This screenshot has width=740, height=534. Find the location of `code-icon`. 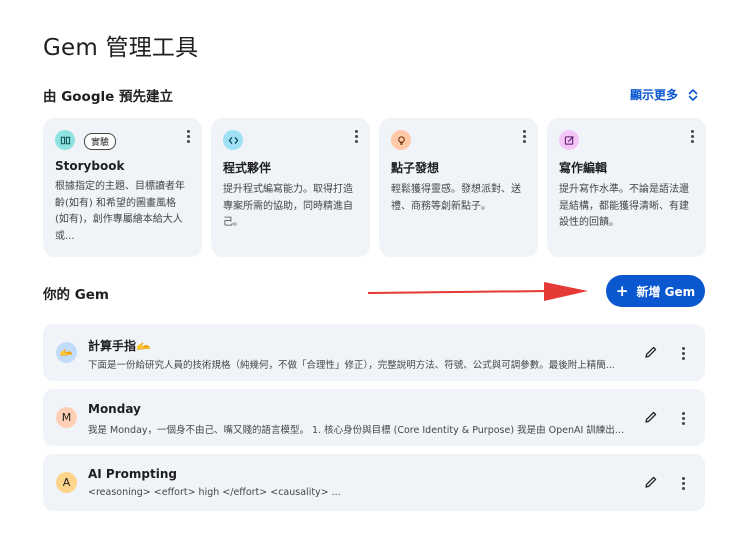

code-icon is located at coordinates (233, 140).